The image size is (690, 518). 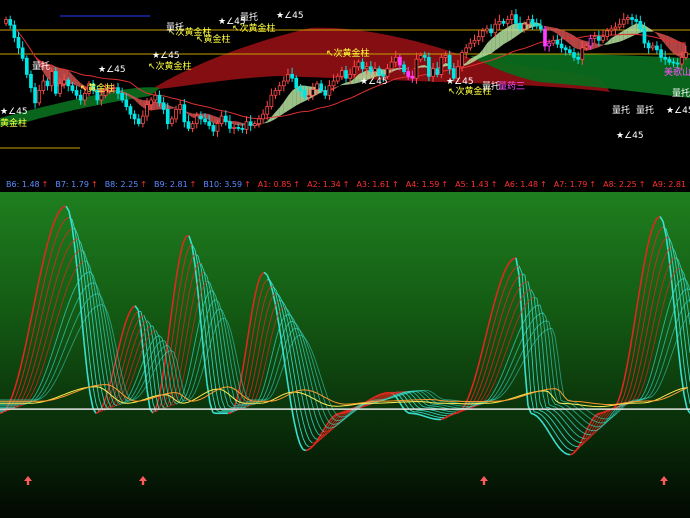 I want to click on indicator-value: A6: 1.48, so click(x=521, y=184).